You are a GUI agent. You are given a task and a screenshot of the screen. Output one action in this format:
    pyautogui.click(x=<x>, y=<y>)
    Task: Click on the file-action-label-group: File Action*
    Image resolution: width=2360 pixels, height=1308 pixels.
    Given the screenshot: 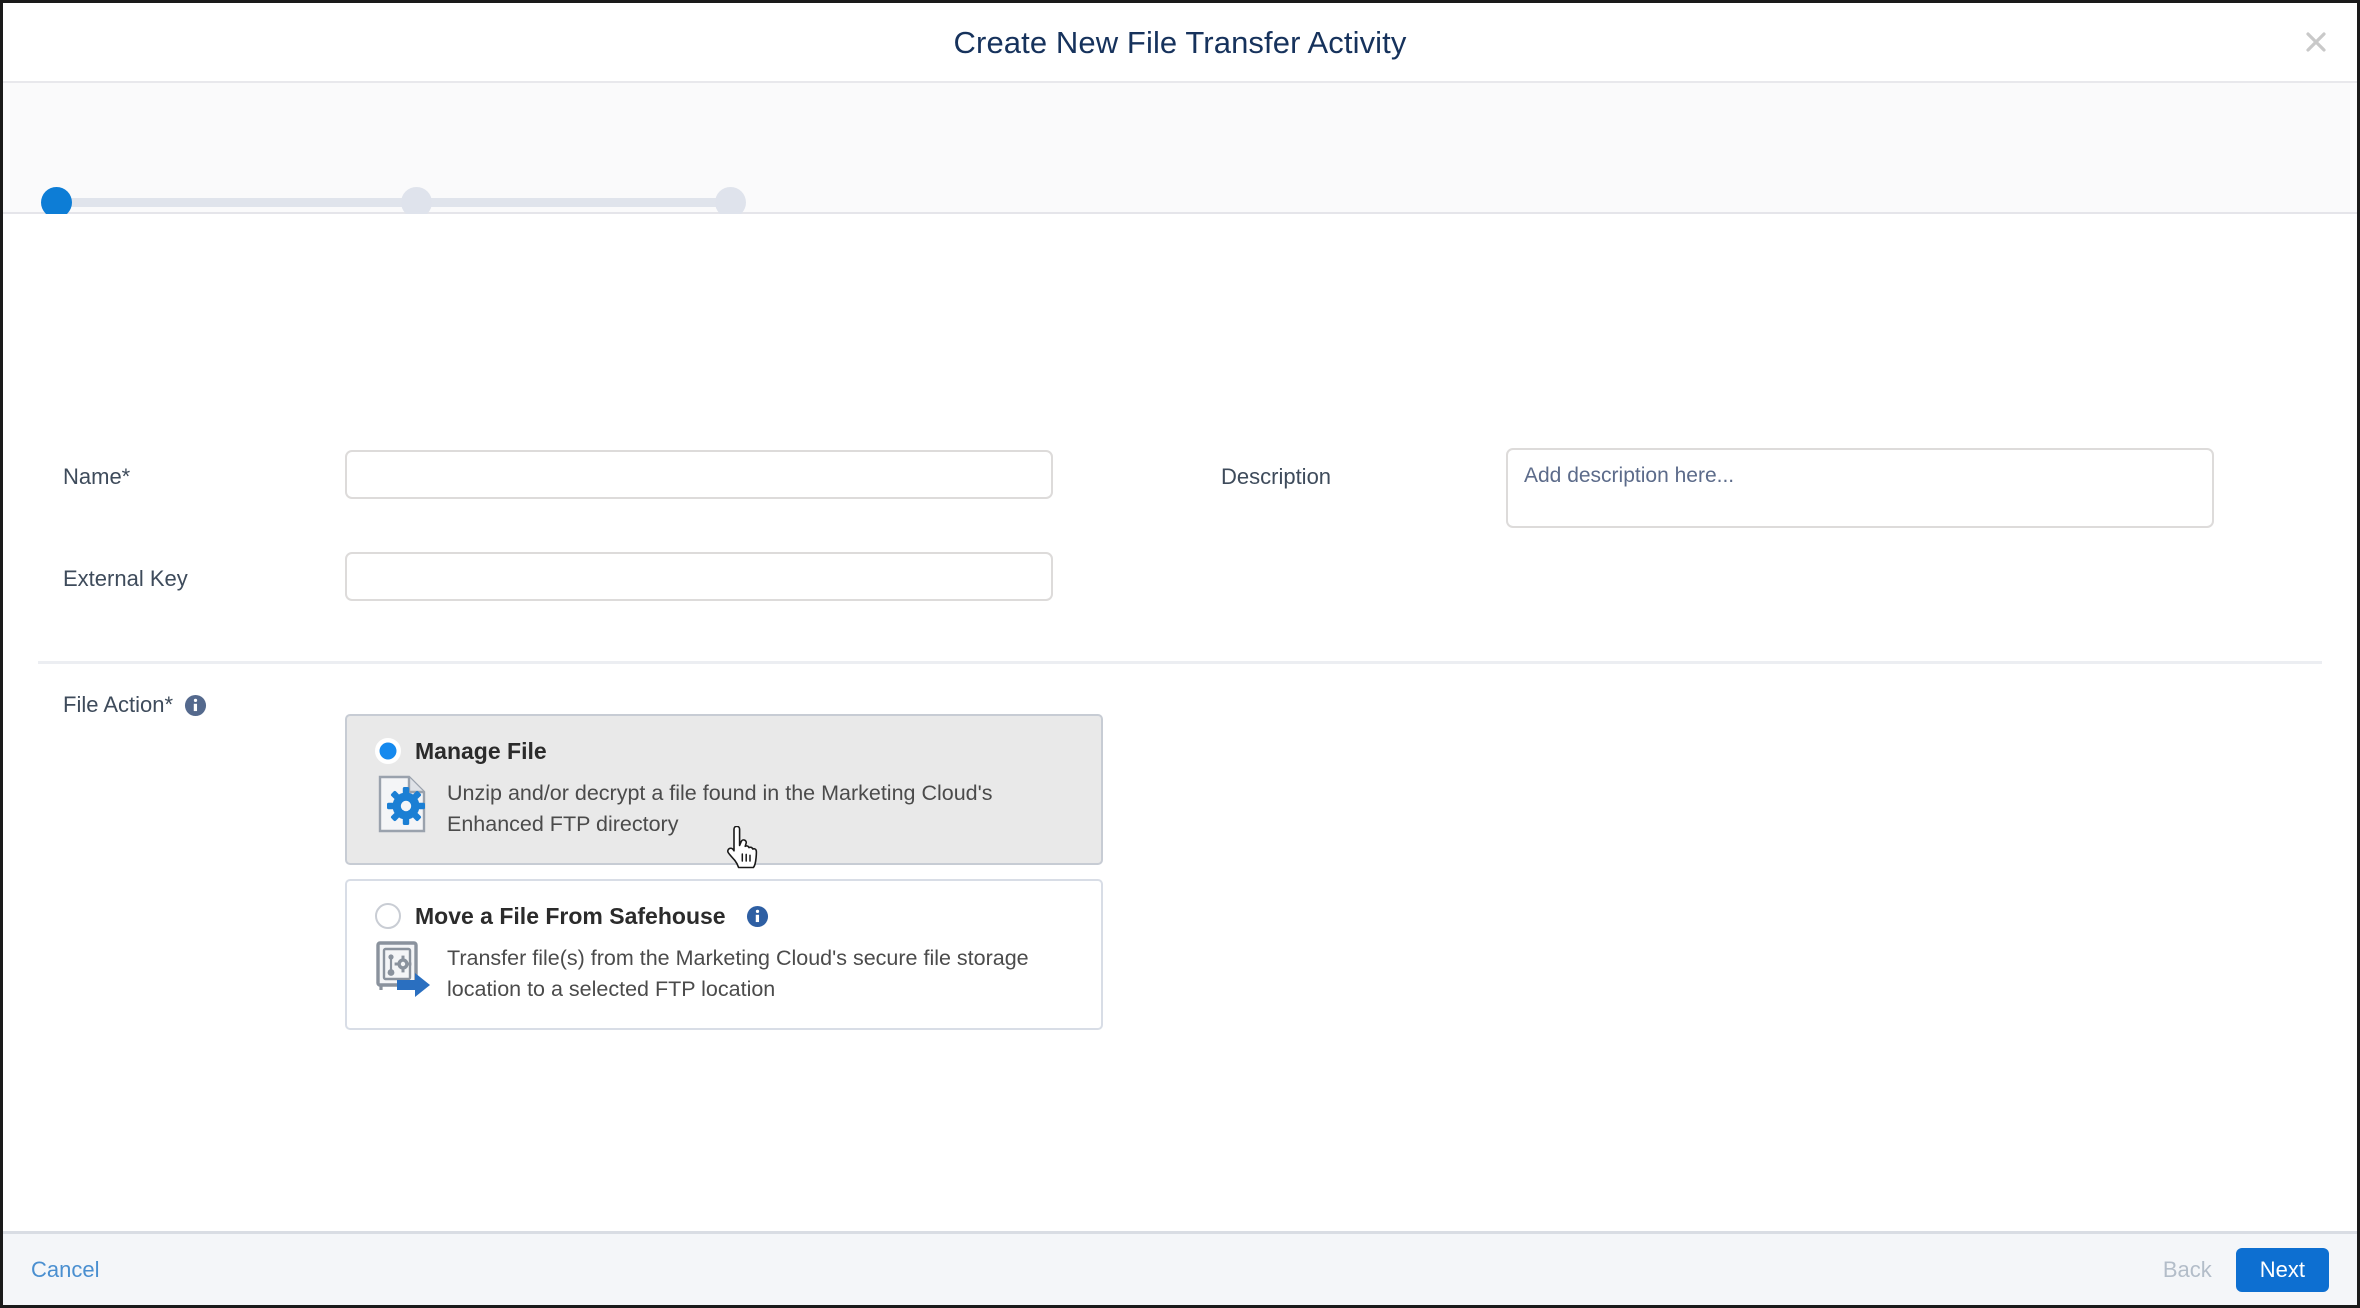 What is the action you would take?
    pyautogui.click(x=135, y=705)
    